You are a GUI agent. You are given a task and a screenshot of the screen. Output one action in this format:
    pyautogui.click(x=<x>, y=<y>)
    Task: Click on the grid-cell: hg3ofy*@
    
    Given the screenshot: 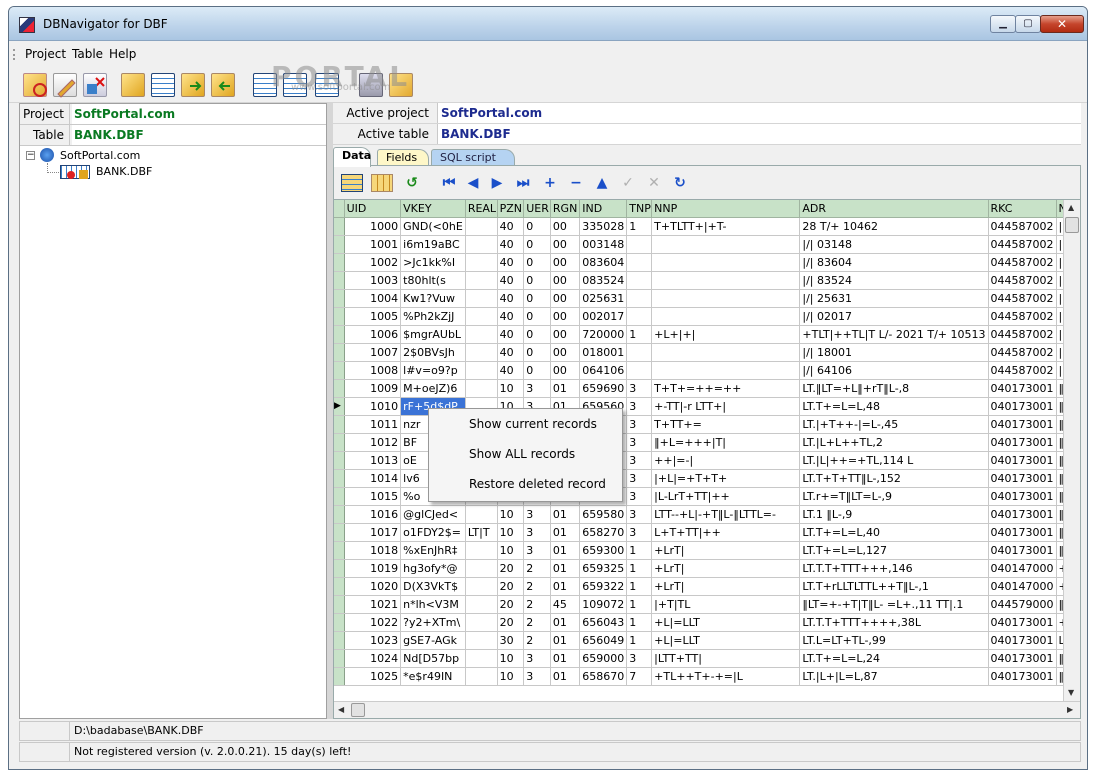 What is the action you would take?
    pyautogui.click(x=433, y=568)
    